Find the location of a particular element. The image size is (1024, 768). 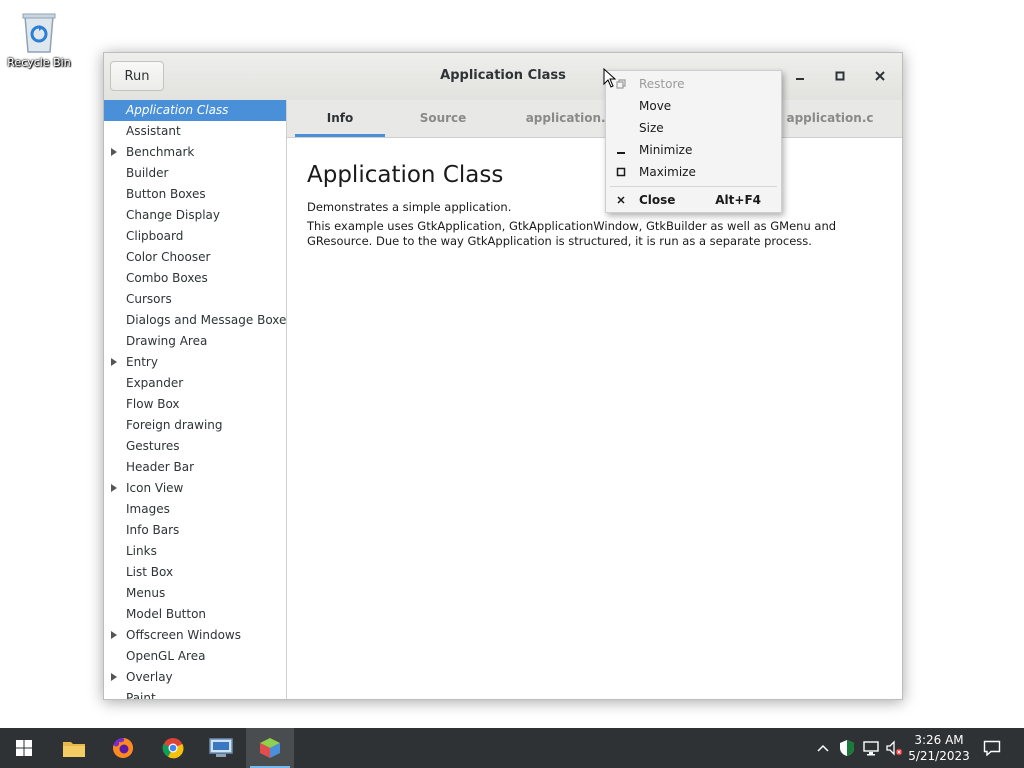

sidebar-item-label: Info Bars is located at coordinates (153, 530).